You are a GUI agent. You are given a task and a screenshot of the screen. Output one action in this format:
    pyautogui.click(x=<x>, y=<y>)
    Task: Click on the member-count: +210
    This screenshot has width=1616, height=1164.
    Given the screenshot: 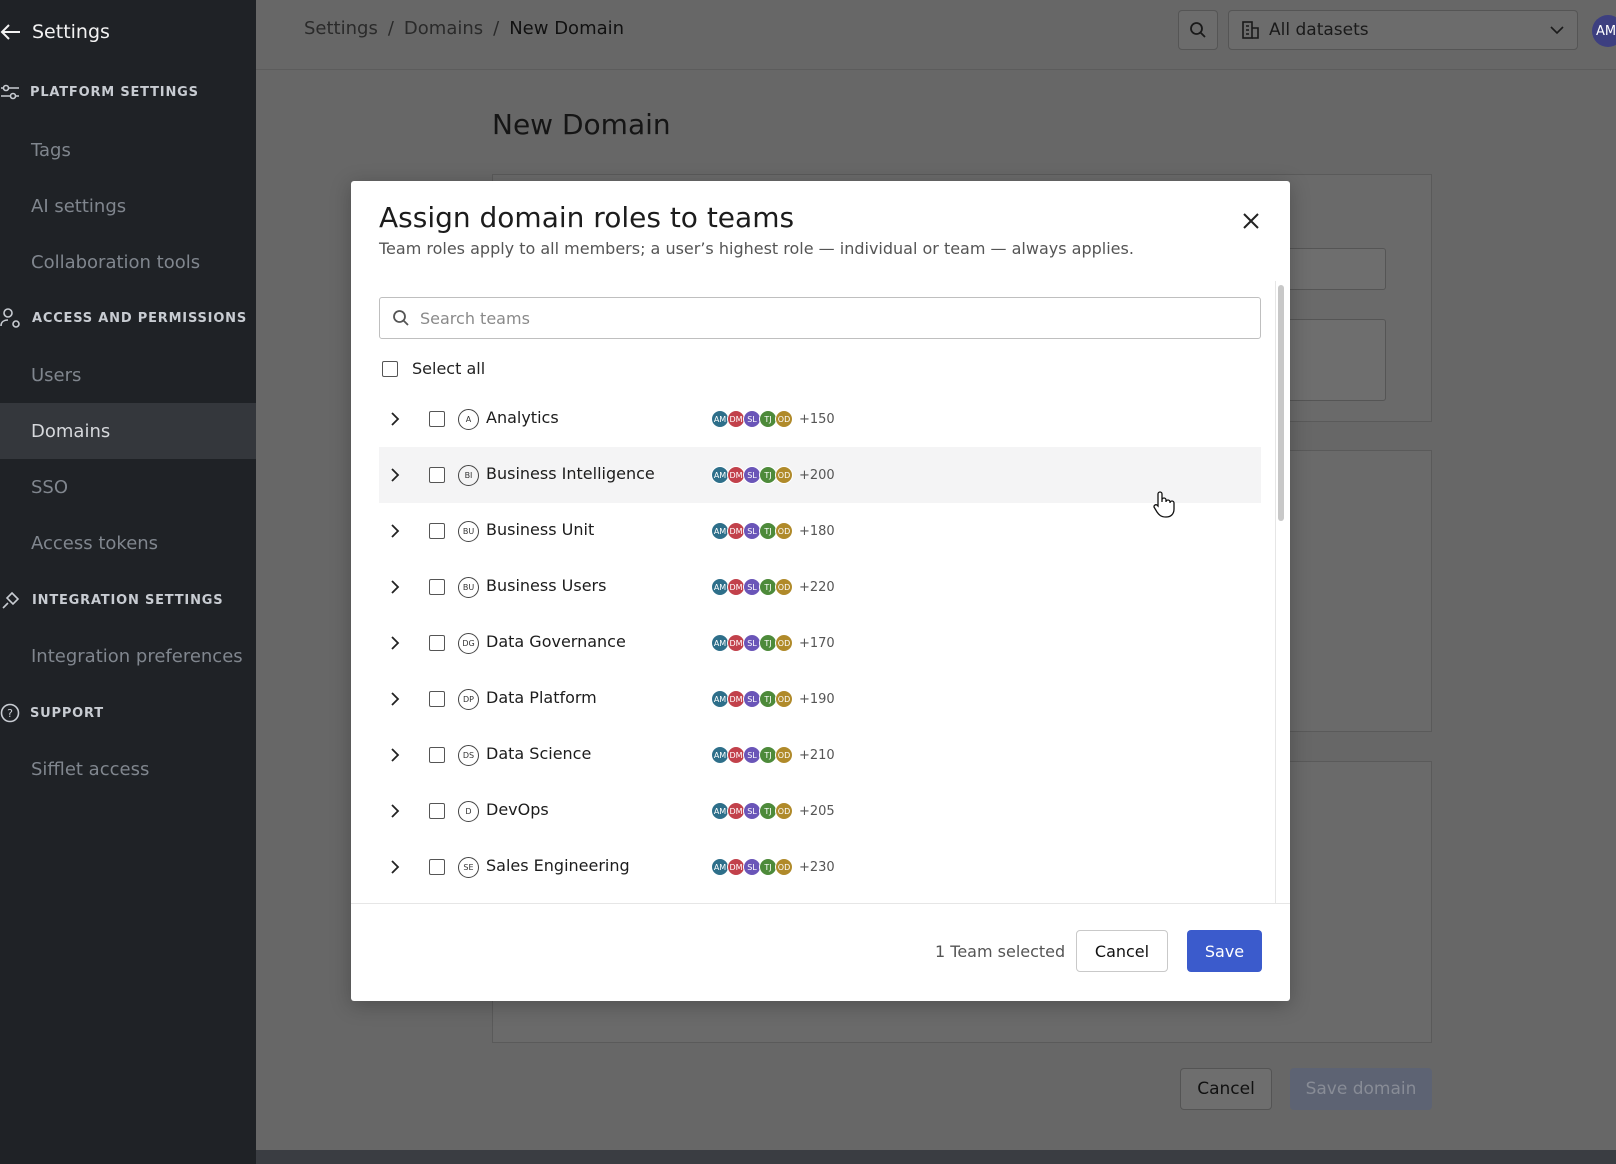 What is the action you would take?
    pyautogui.click(x=817, y=755)
    